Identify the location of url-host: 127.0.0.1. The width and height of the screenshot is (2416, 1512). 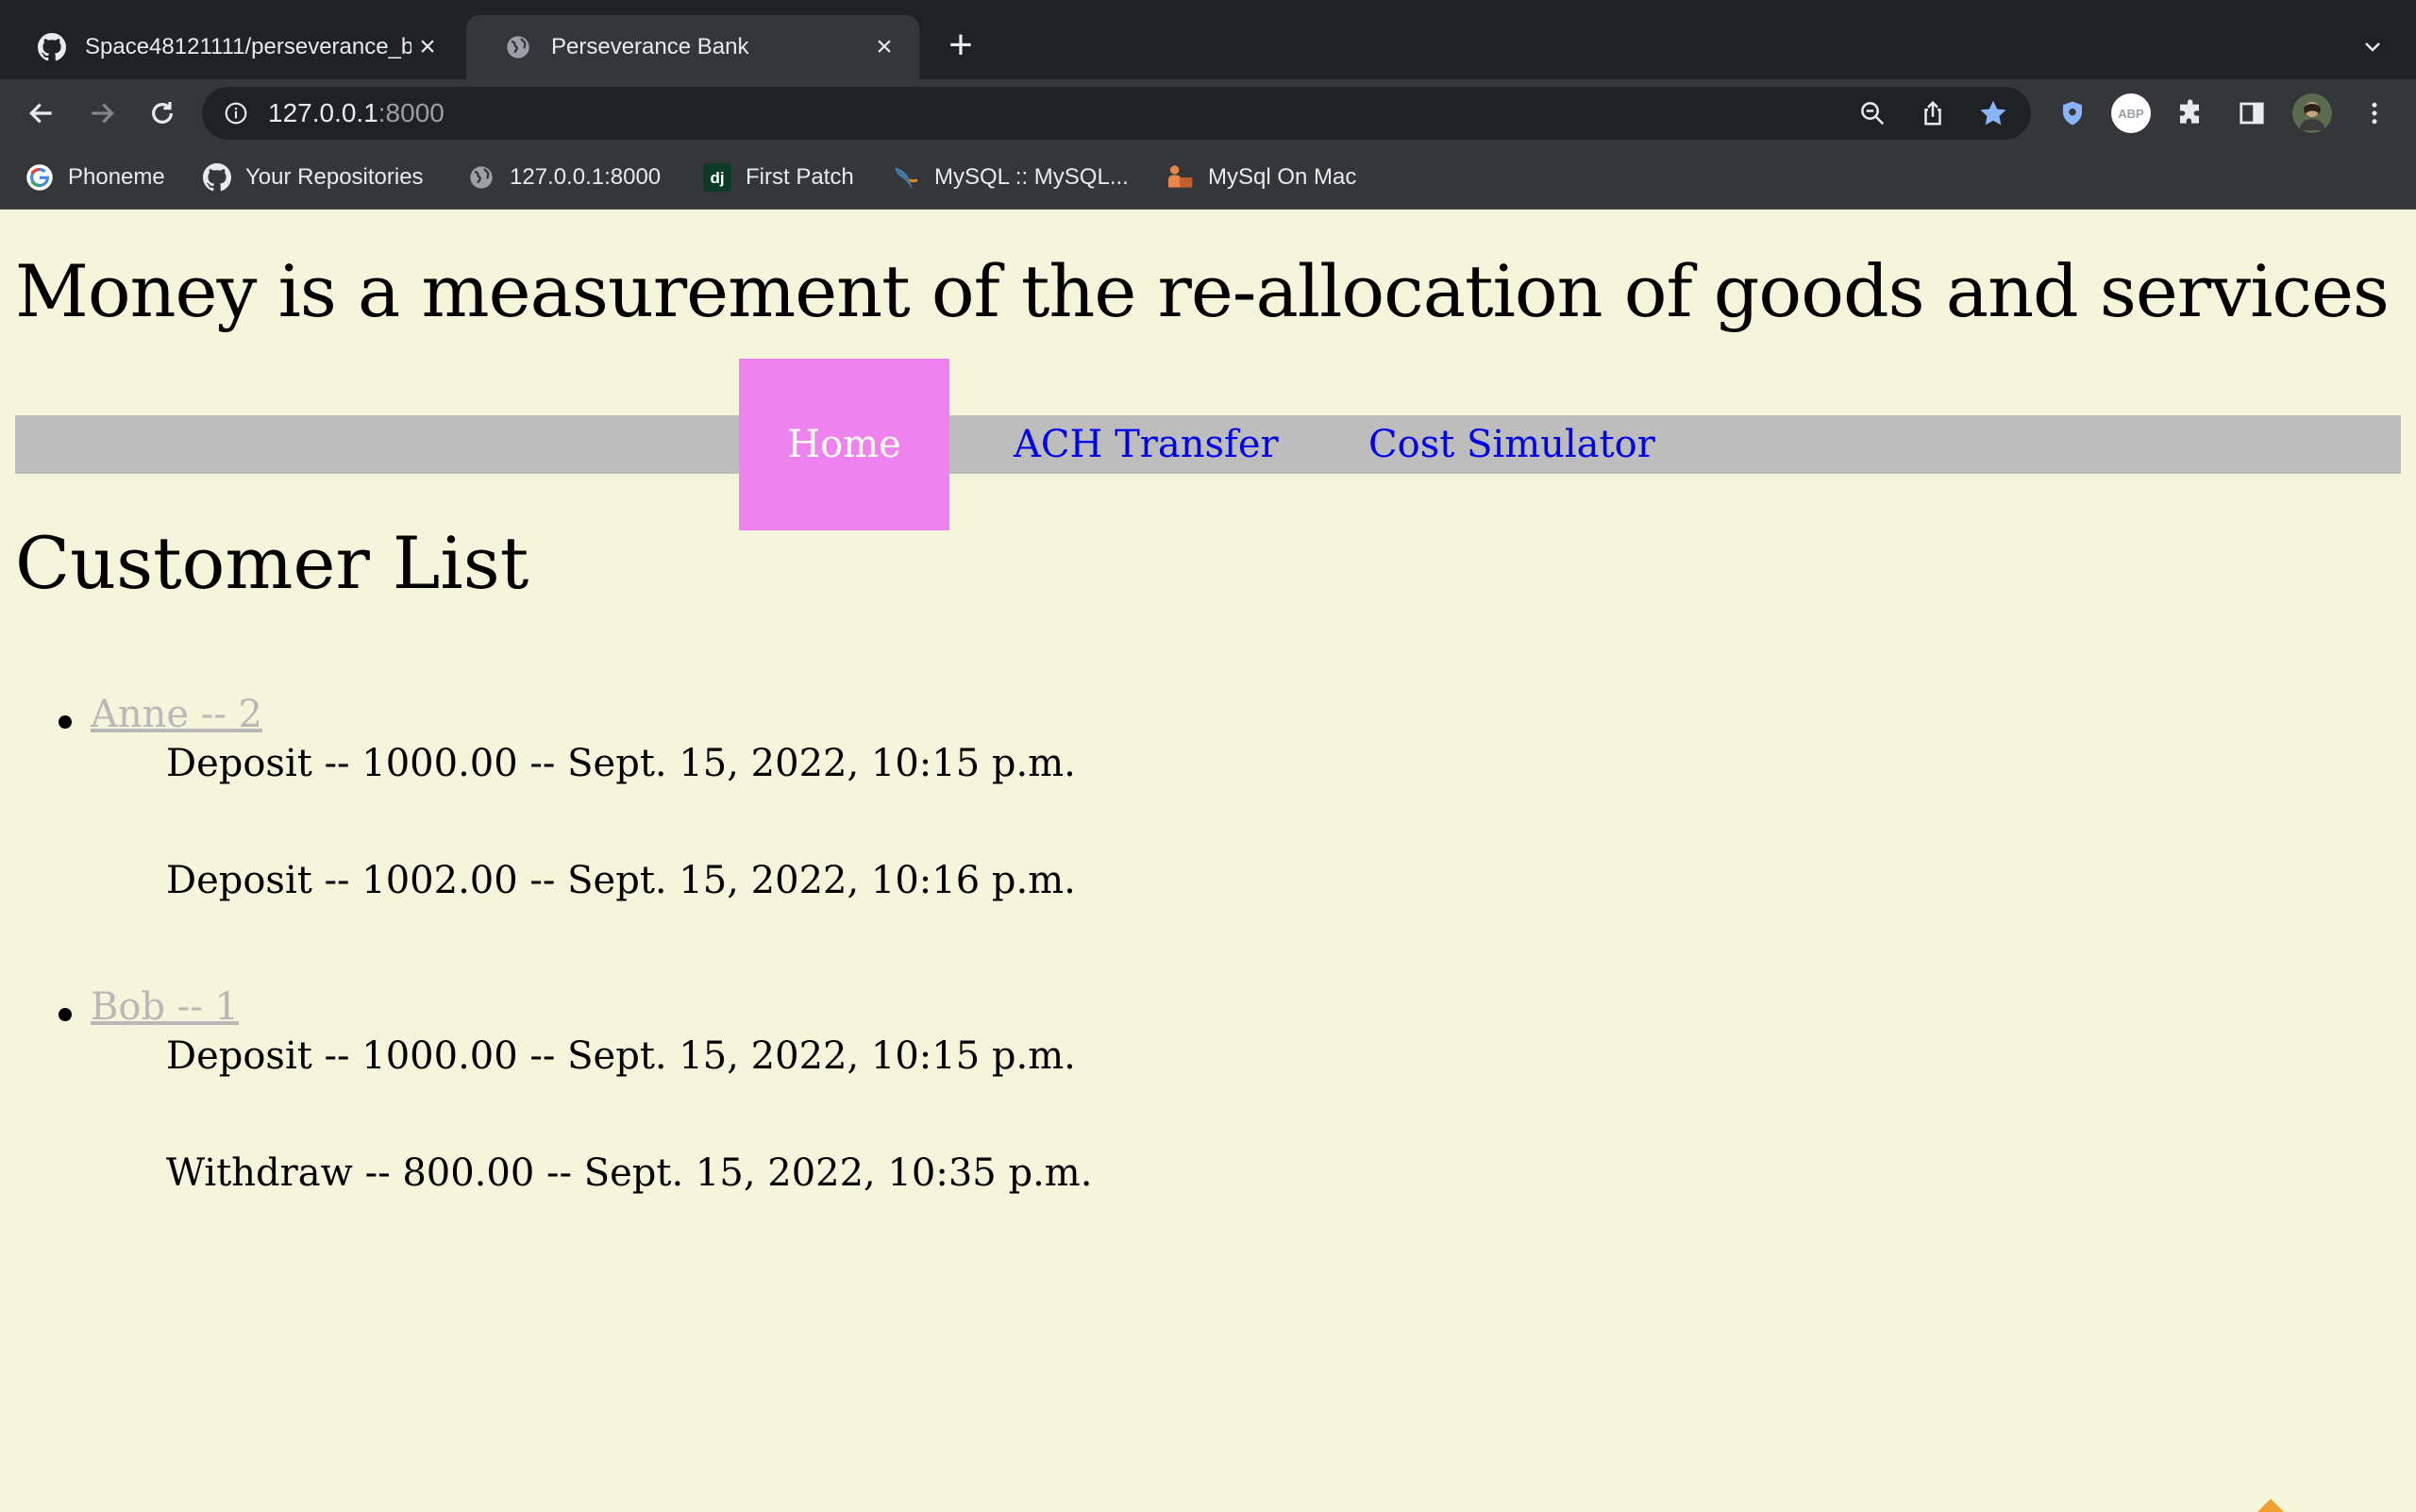
(323, 112).